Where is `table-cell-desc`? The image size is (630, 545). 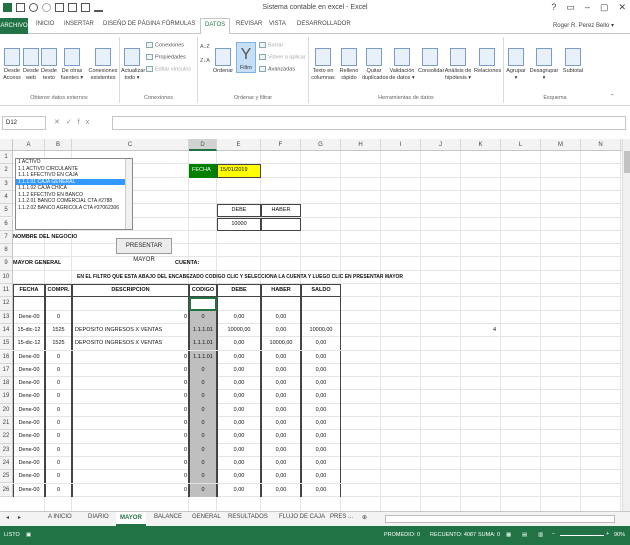
table-cell-desc is located at coordinates (130, 304).